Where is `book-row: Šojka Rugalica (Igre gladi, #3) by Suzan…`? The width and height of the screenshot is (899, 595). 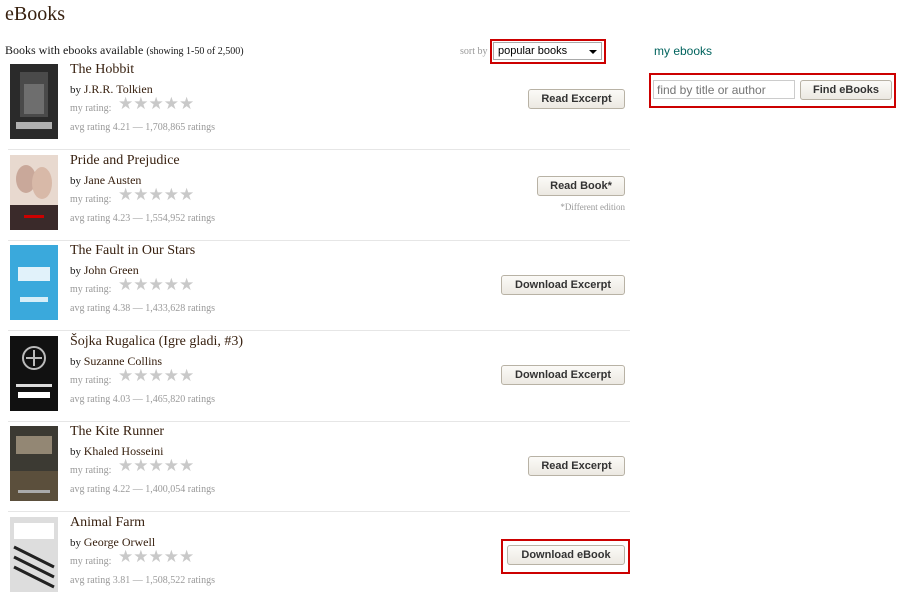
book-row: Šojka Rugalica (Igre gladi, #3) by Suzan… is located at coordinates (319, 378).